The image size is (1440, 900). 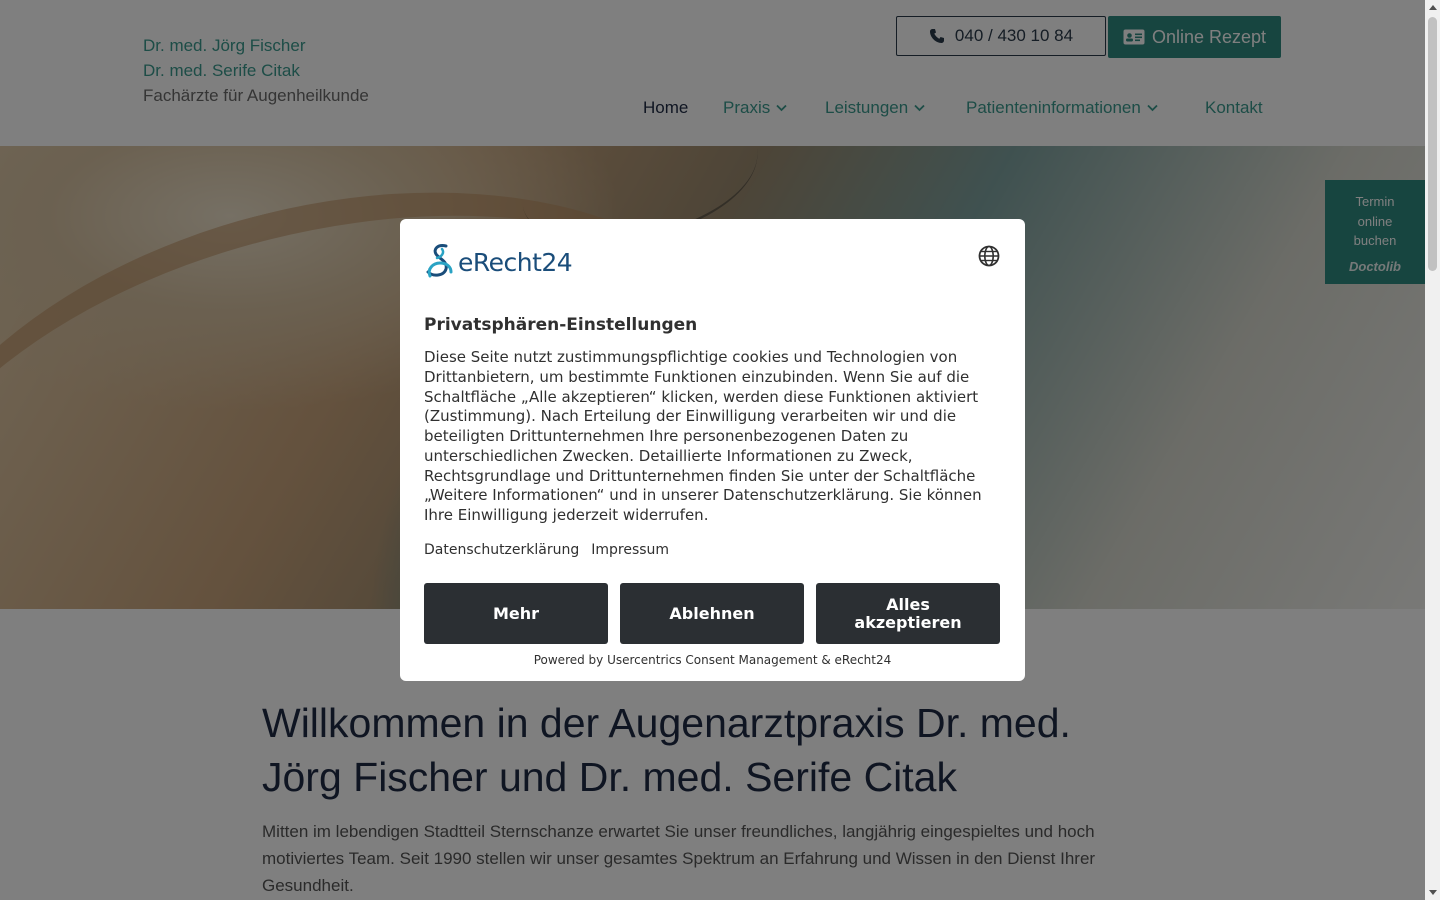 I want to click on page-scrollbar, so click(x=1432, y=450).